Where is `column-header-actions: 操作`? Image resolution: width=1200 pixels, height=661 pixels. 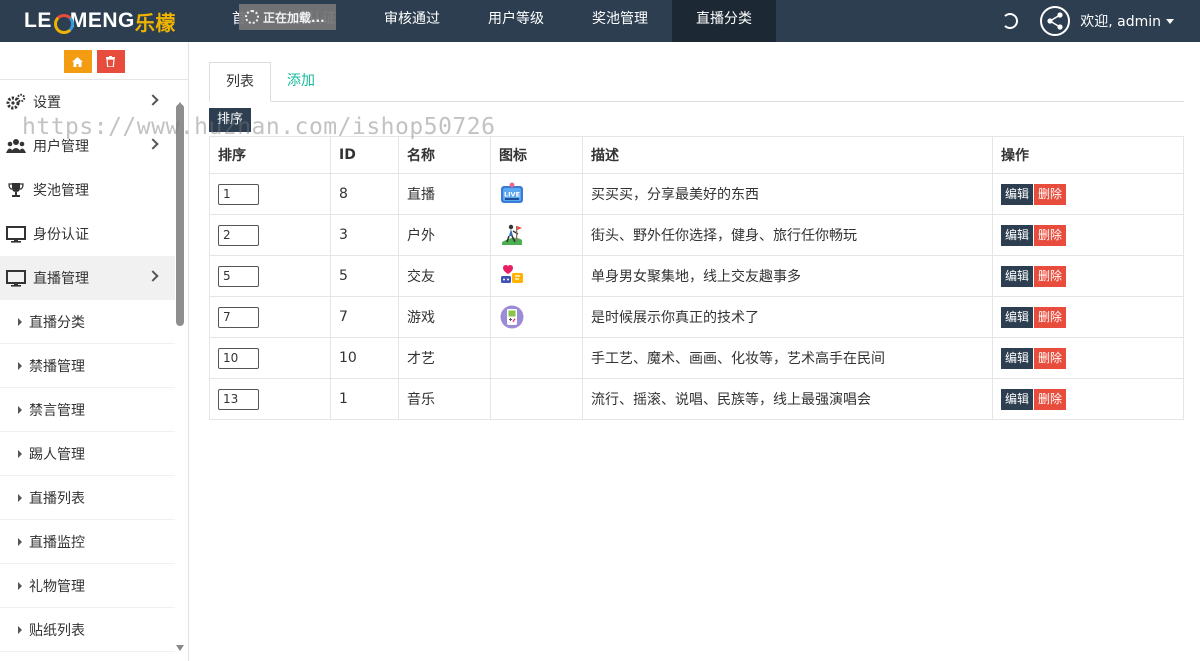 column-header-actions: 操作 is located at coordinates (1088, 155).